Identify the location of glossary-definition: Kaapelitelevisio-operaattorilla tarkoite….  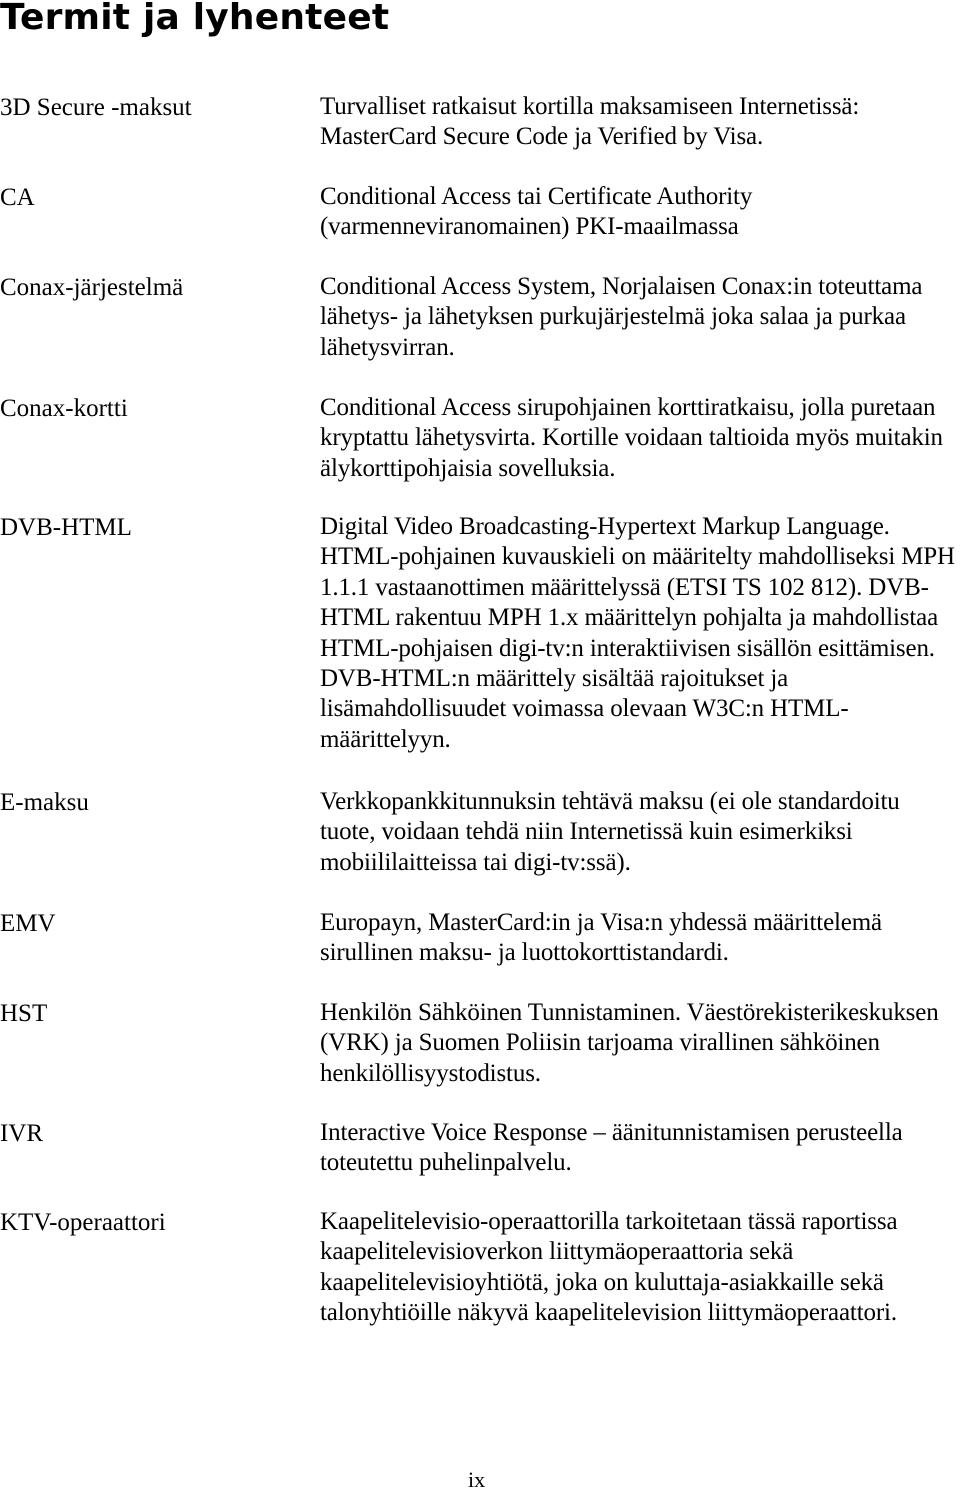
(609, 1267).